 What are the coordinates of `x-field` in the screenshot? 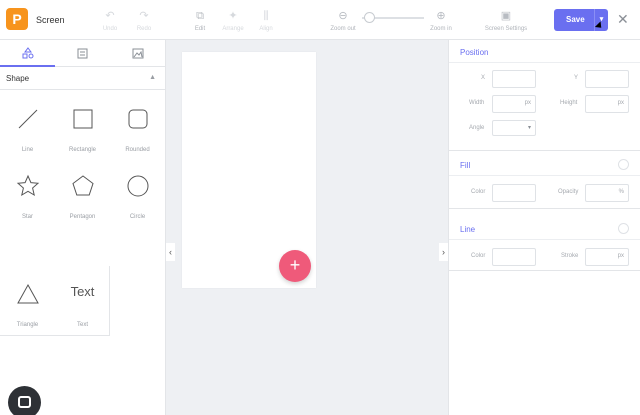 It's located at (514, 79).